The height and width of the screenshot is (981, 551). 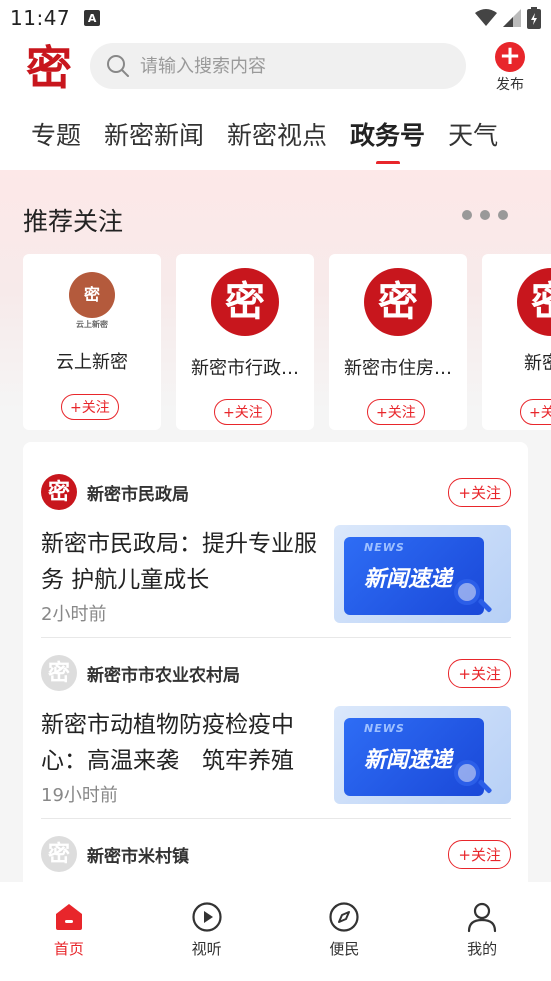 What do you see at coordinates (482, 949) in the screenshot?
I see `nav-label: 我的` at bounding box center [482, 949].